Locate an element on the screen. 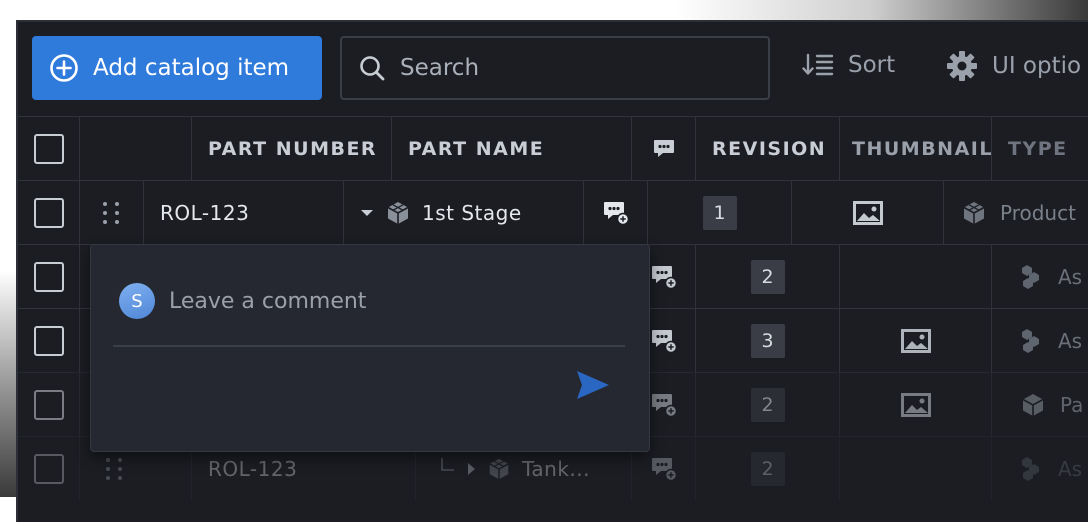 Image resolution: width=1088 pixels, height=522 pixels. select-all-checkbox is located at coordinates (48, 149).